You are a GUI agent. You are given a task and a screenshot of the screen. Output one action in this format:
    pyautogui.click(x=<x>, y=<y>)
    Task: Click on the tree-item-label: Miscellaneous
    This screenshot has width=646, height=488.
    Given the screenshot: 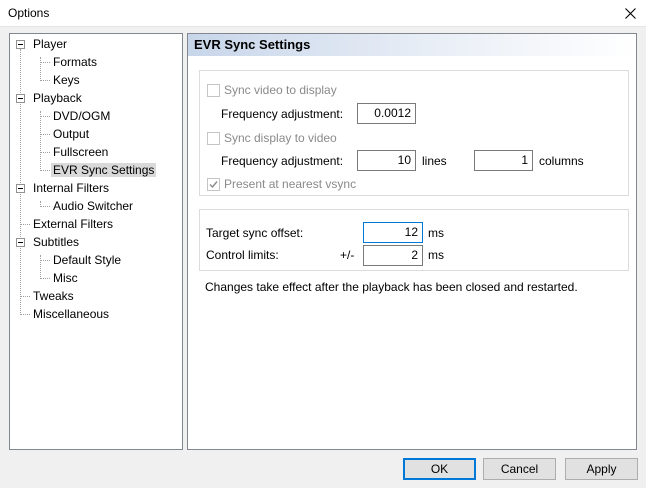 What is the action you would take?
    pyautogui.click(x=71, y=314)
    